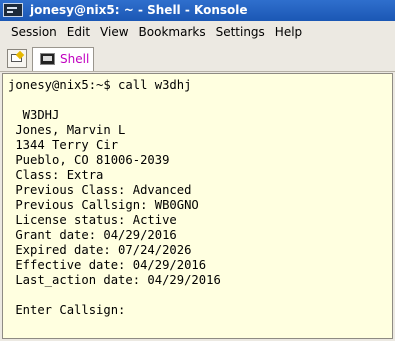  What do you see at coordinates (17, 58) in the screenshot?
I see `new-tab-icon` at bounding box center [17, 58].